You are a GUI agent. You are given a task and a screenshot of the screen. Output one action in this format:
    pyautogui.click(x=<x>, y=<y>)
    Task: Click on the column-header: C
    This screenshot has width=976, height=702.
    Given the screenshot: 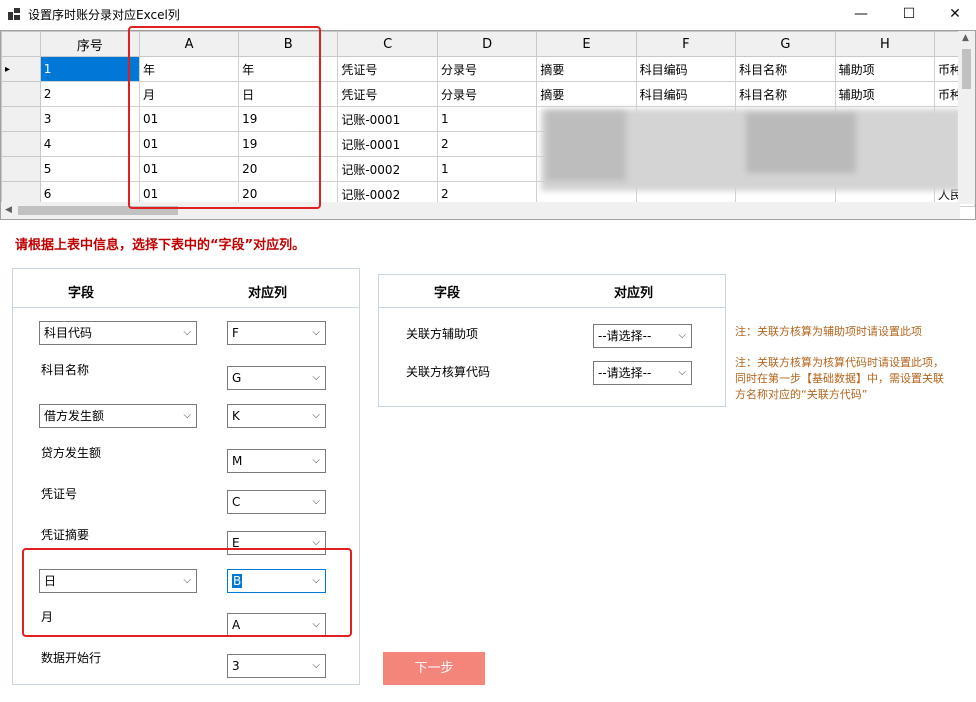 What is the action you would take?
    pyautogui.click(x=387, y=44)
    